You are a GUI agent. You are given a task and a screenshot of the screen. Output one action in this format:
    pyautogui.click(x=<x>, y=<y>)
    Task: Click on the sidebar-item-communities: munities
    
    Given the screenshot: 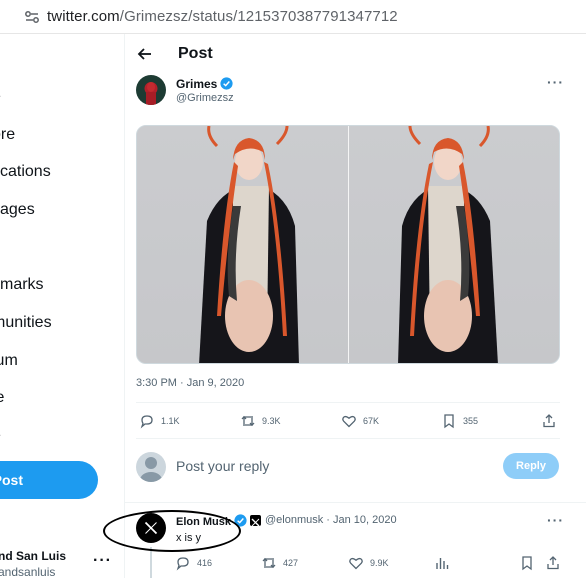 What is the action you would take?
    pyautogui.click(x=26, y=323)
    